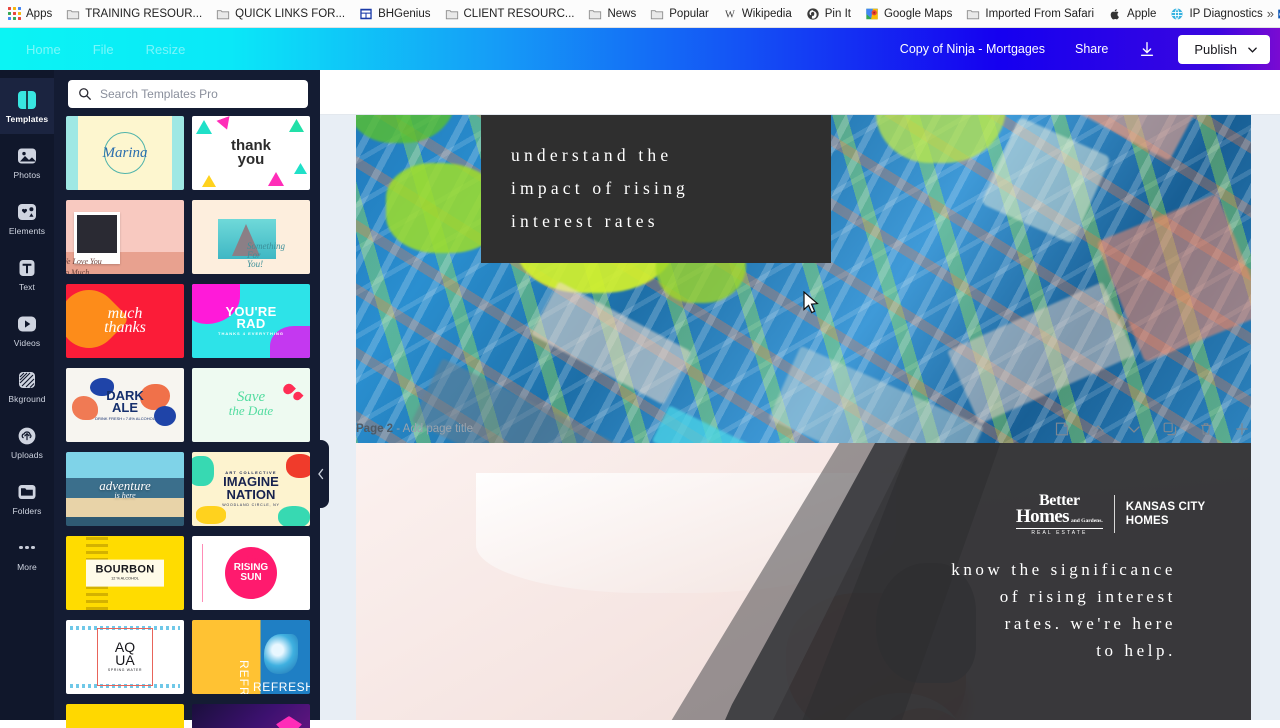 The height and width of the screenshot is (728, 1280). Describe the element at coordinates (438, 429) in the screenshot. I see `page-2-title-placeholder: Add page title` at that location.